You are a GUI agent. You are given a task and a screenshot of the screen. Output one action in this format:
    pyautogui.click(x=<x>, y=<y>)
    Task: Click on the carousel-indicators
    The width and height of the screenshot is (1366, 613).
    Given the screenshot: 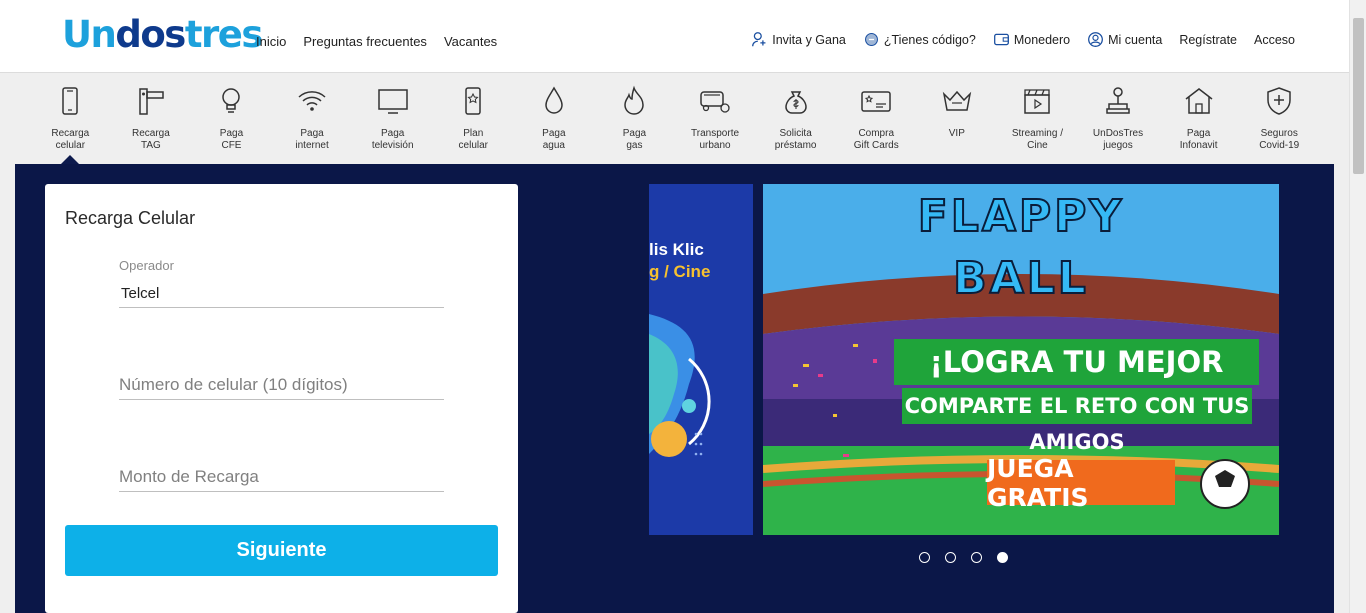 What is the action you would take?
    pyautogui.click(x=963, y=557)
    